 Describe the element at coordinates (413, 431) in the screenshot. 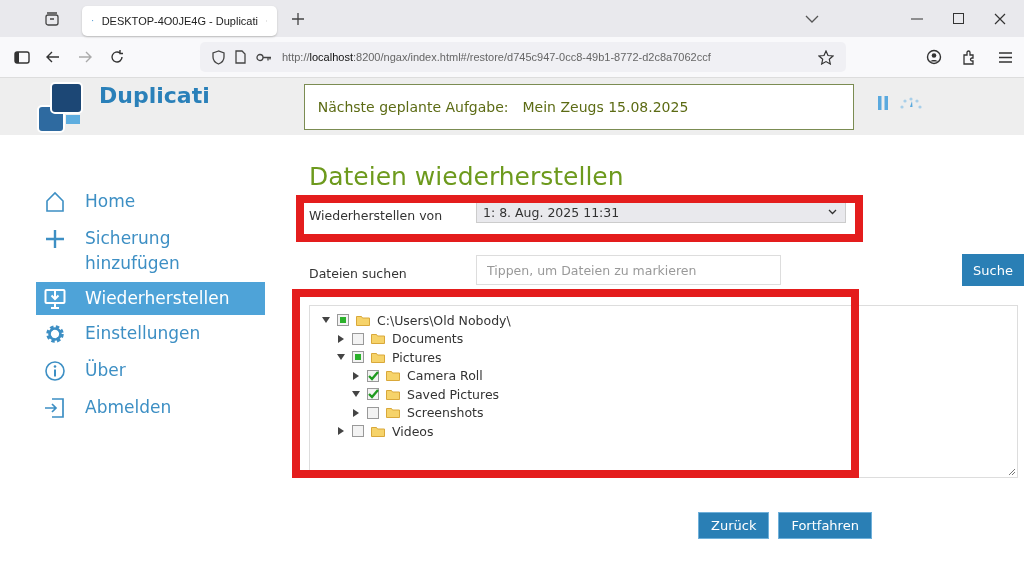

I see `tree-item-label: Videos` at that location.